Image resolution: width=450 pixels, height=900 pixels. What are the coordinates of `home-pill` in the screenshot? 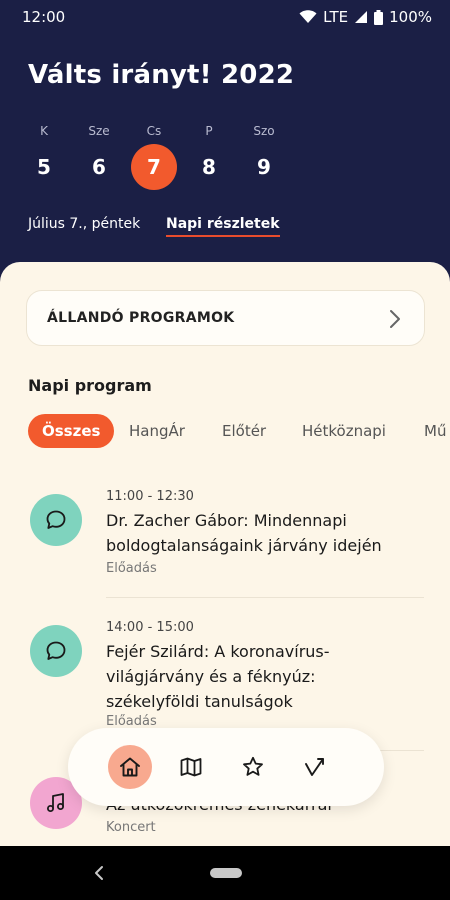 It's located at (226, 873).